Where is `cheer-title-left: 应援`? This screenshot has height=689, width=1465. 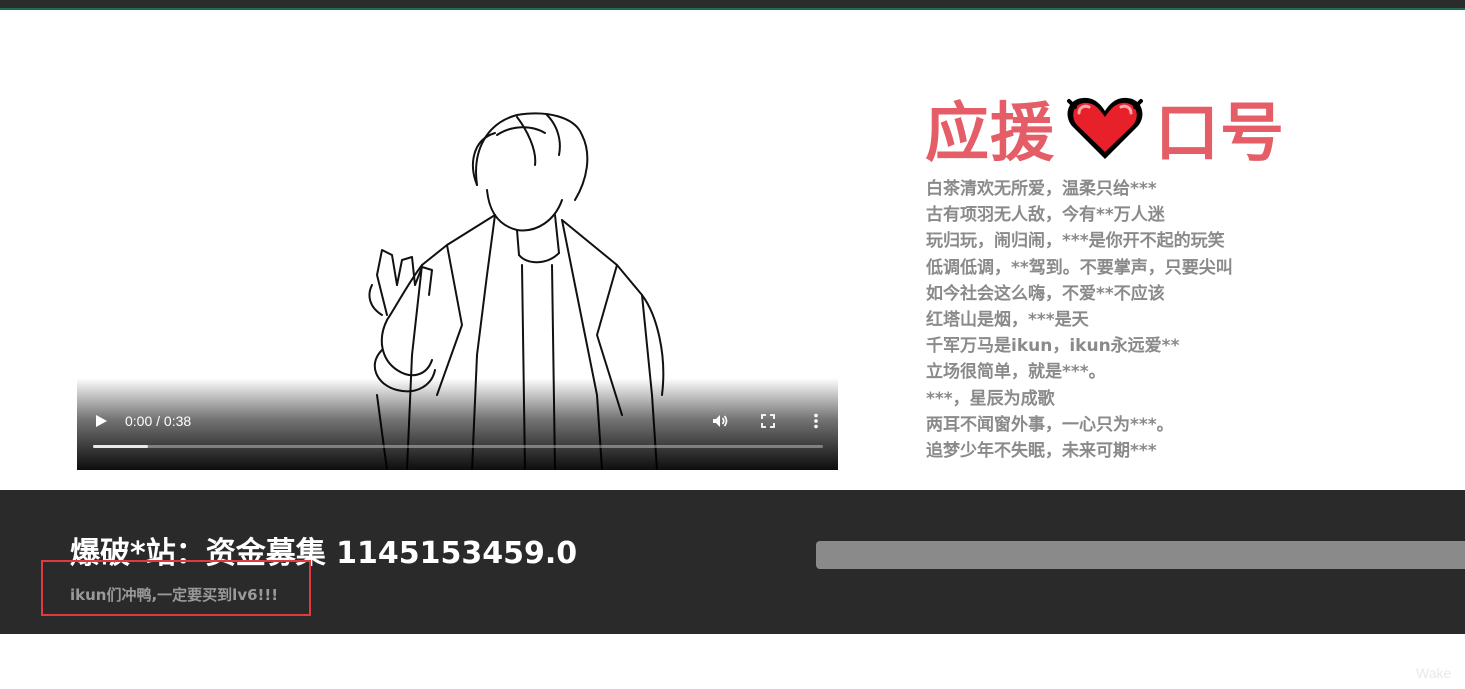
cheer-title-left: 应援 is located at coordinates (990, 134).